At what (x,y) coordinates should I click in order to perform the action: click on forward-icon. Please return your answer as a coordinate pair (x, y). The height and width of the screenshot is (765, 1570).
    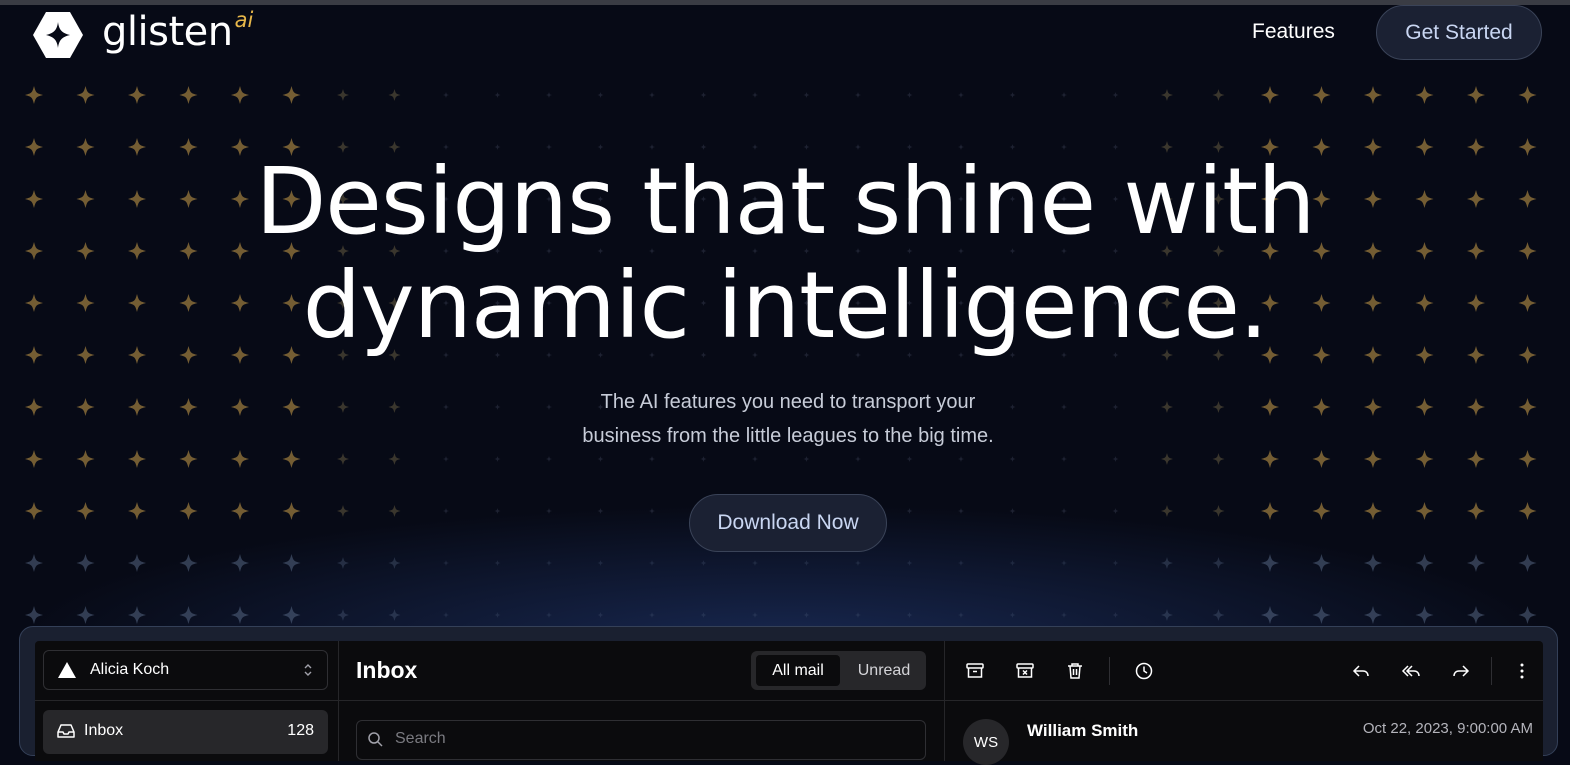
    Looking at the image, I should click on (1461, 671).